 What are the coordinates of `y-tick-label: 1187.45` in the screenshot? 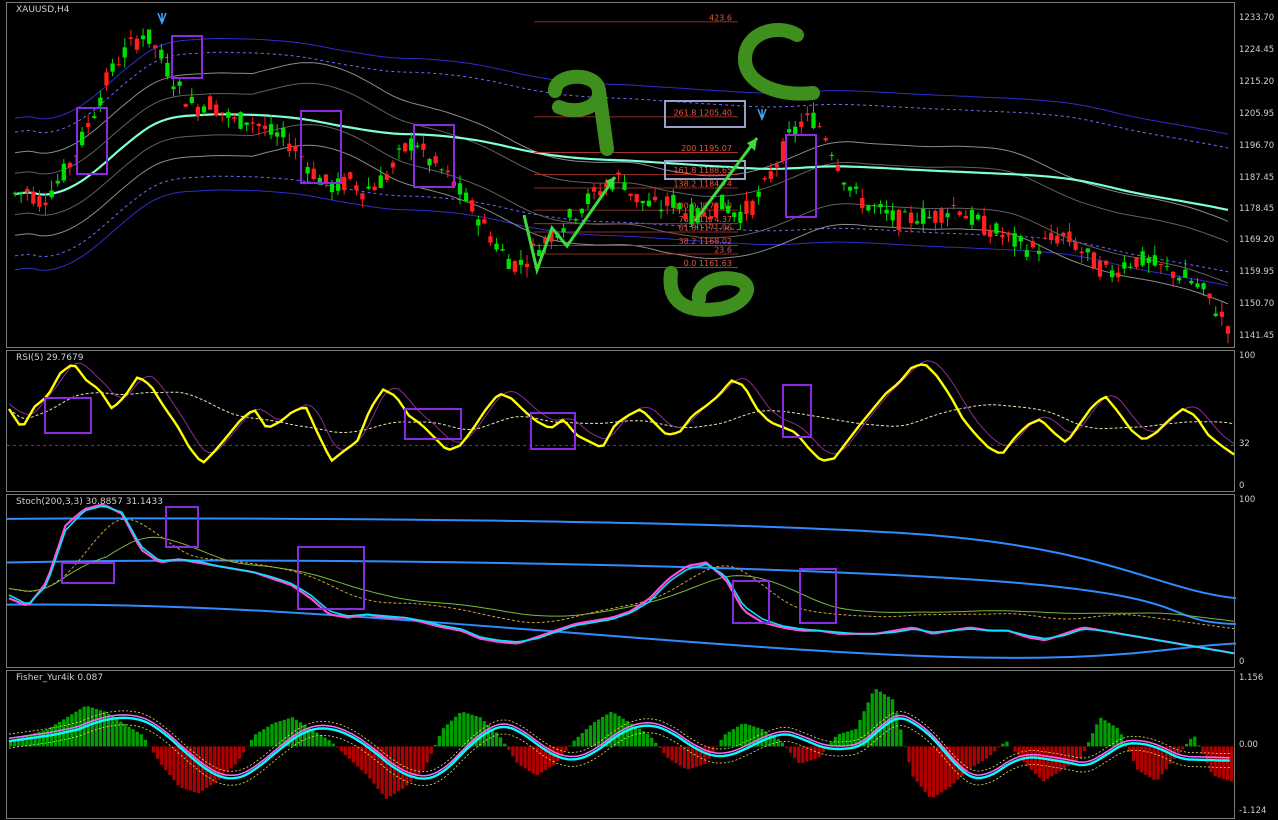 It's located at (1256, 178).